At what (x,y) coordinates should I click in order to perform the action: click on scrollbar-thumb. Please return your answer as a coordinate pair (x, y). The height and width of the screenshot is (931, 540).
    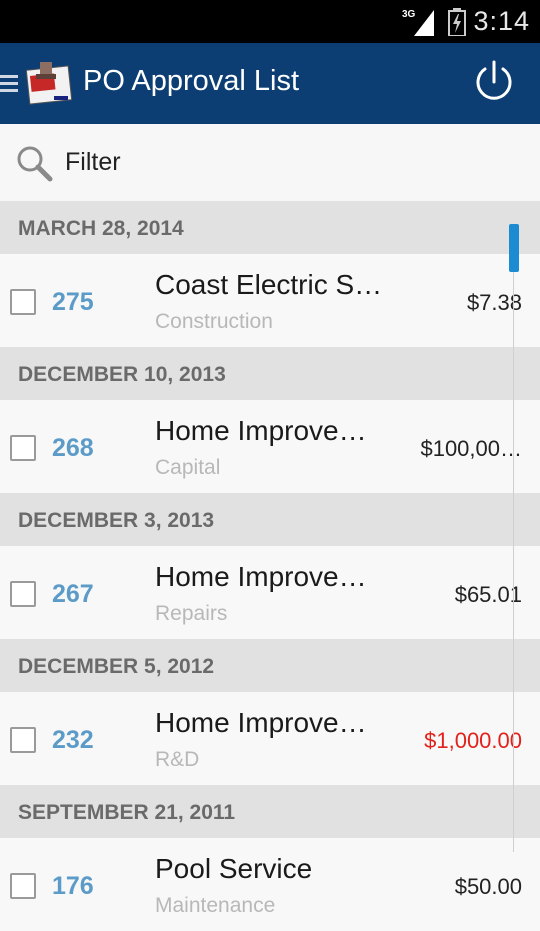
    Looking at the image, I should click on (514, 248).